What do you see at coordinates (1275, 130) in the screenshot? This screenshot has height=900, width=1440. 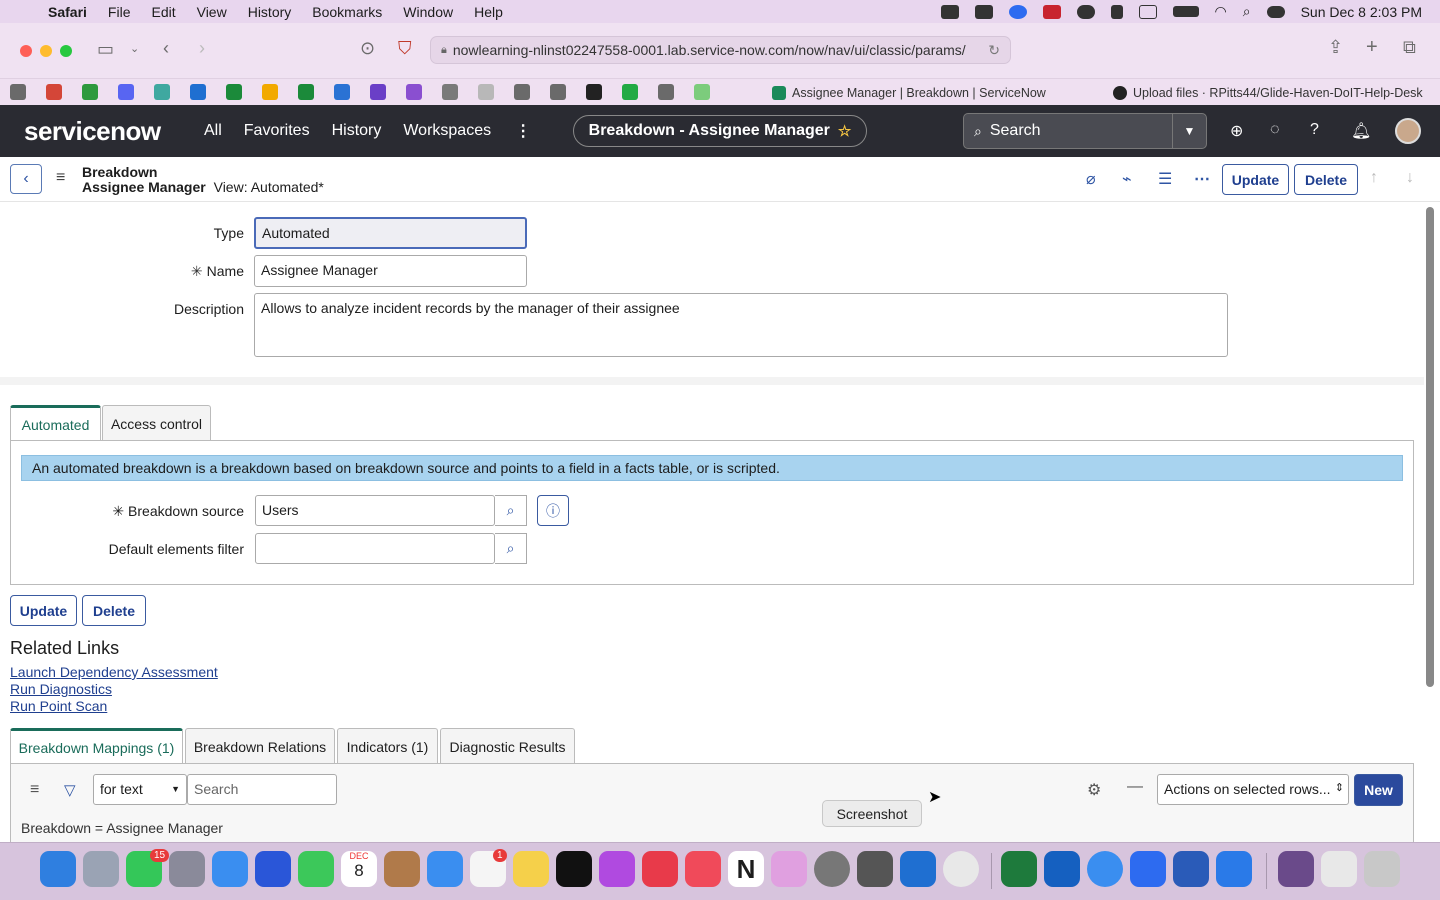 I see `chat-icon: ◌` at bounding box center [1275, 130].